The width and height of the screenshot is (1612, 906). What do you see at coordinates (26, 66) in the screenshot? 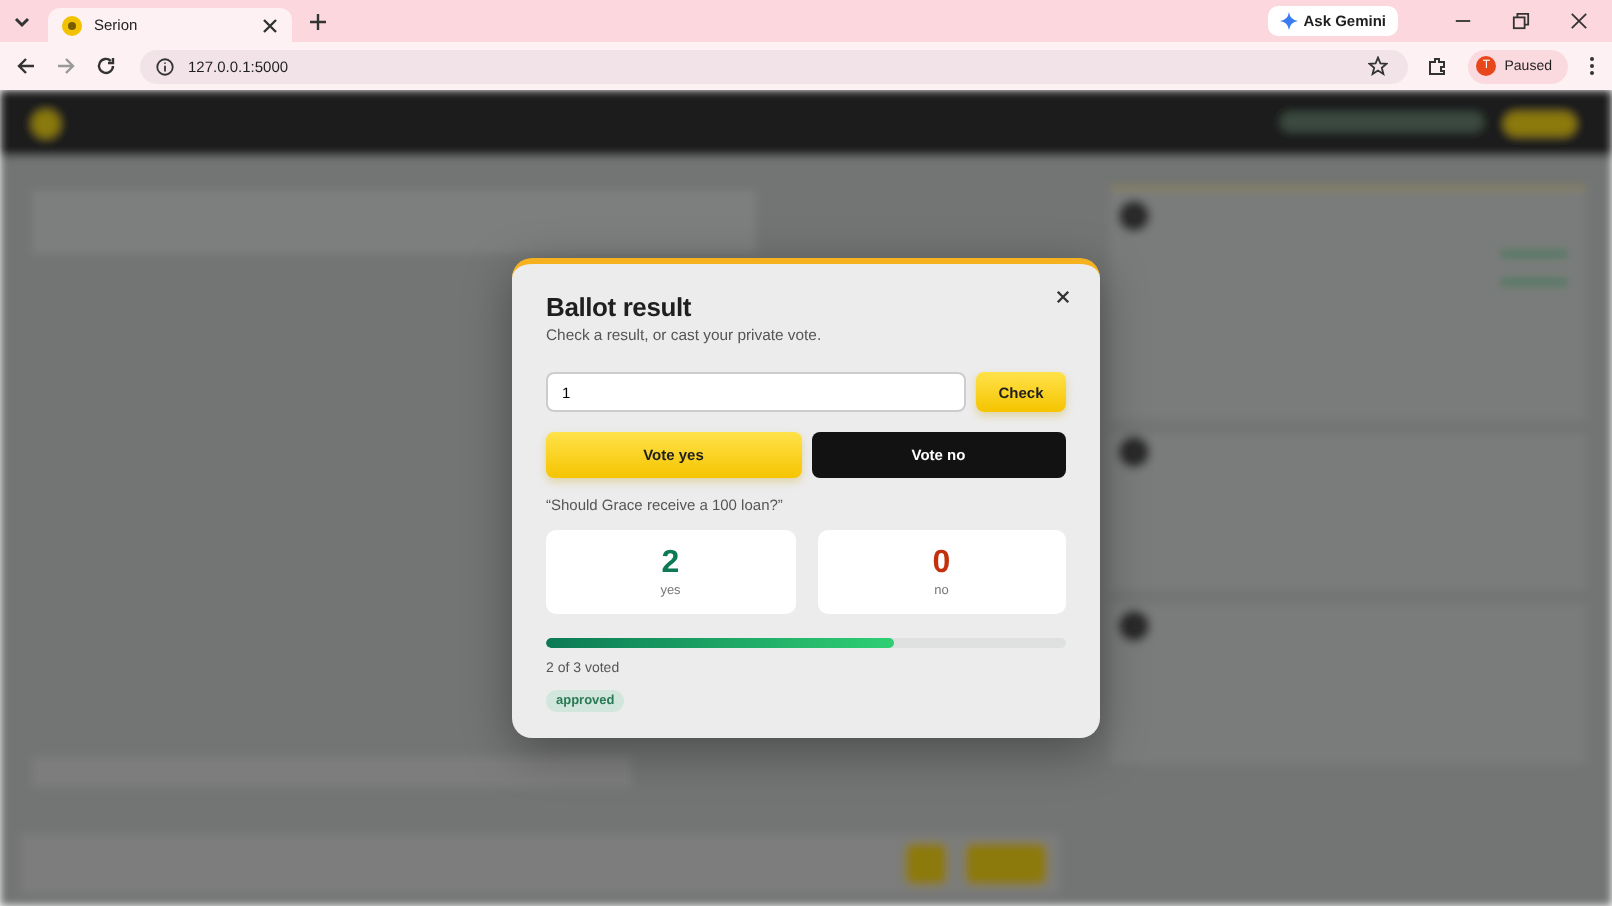
I see `back-icon` at bounding box center [26, 66].